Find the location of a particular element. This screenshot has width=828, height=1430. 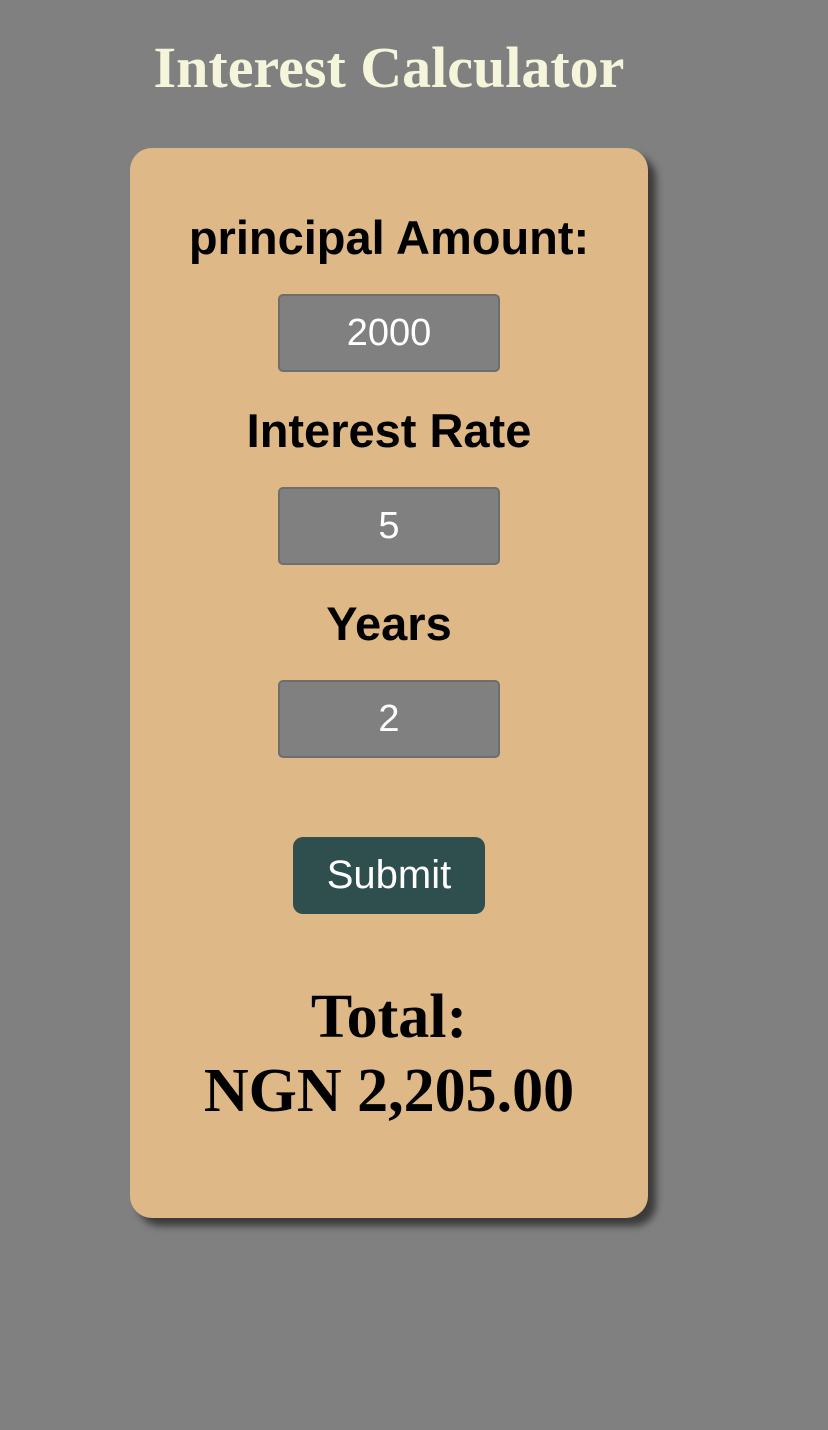

years-label: Years is located at coordinates (389, 623).